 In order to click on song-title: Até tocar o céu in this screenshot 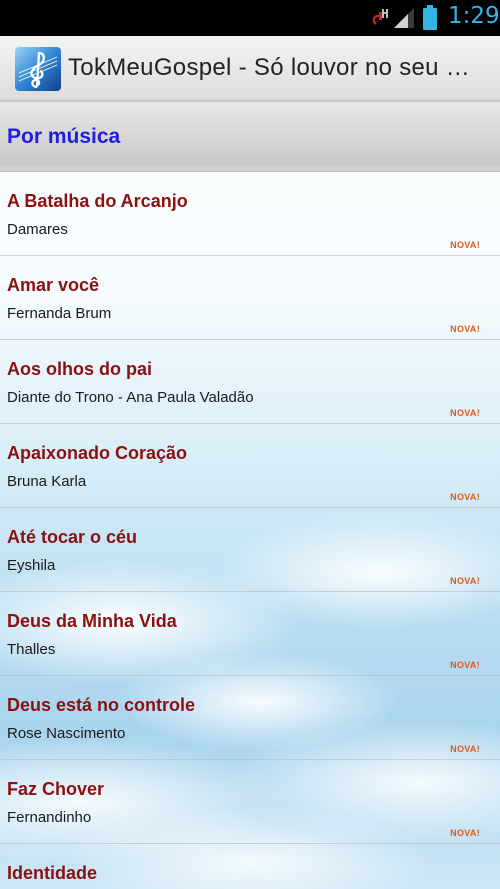, I will do `click(72, 537)`.